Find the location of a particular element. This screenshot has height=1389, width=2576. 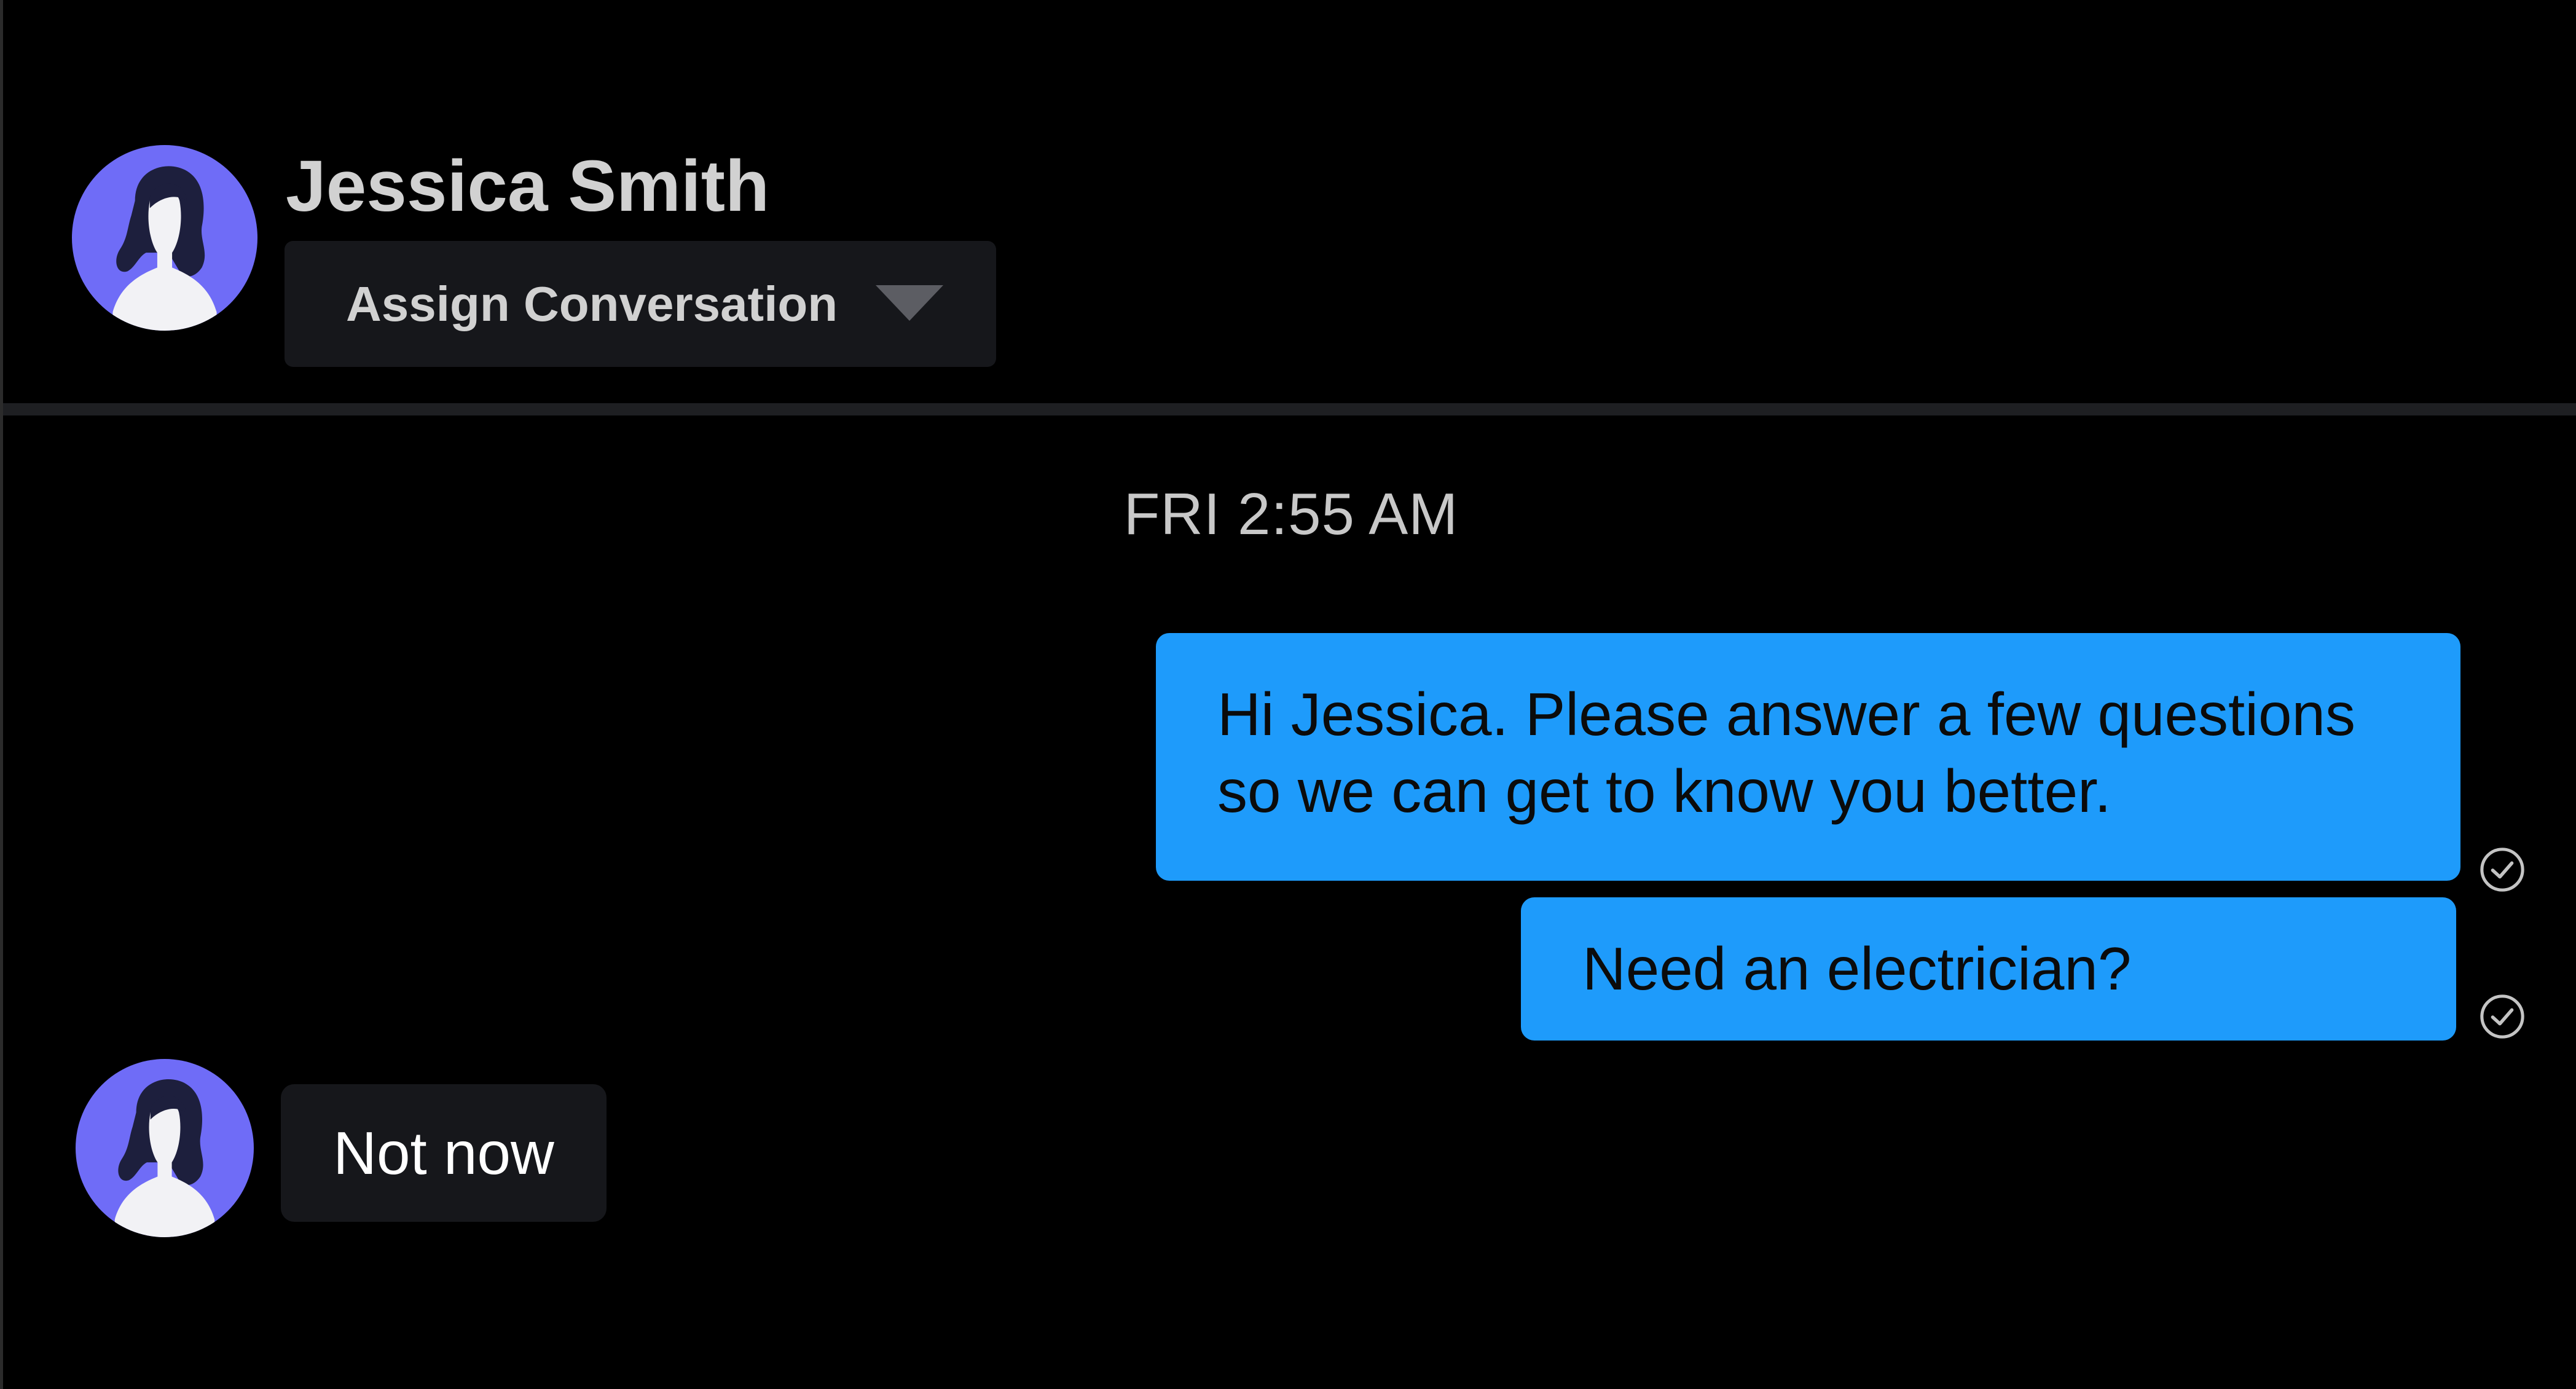

chevron-down-icon is located at coordinates (909, 303).